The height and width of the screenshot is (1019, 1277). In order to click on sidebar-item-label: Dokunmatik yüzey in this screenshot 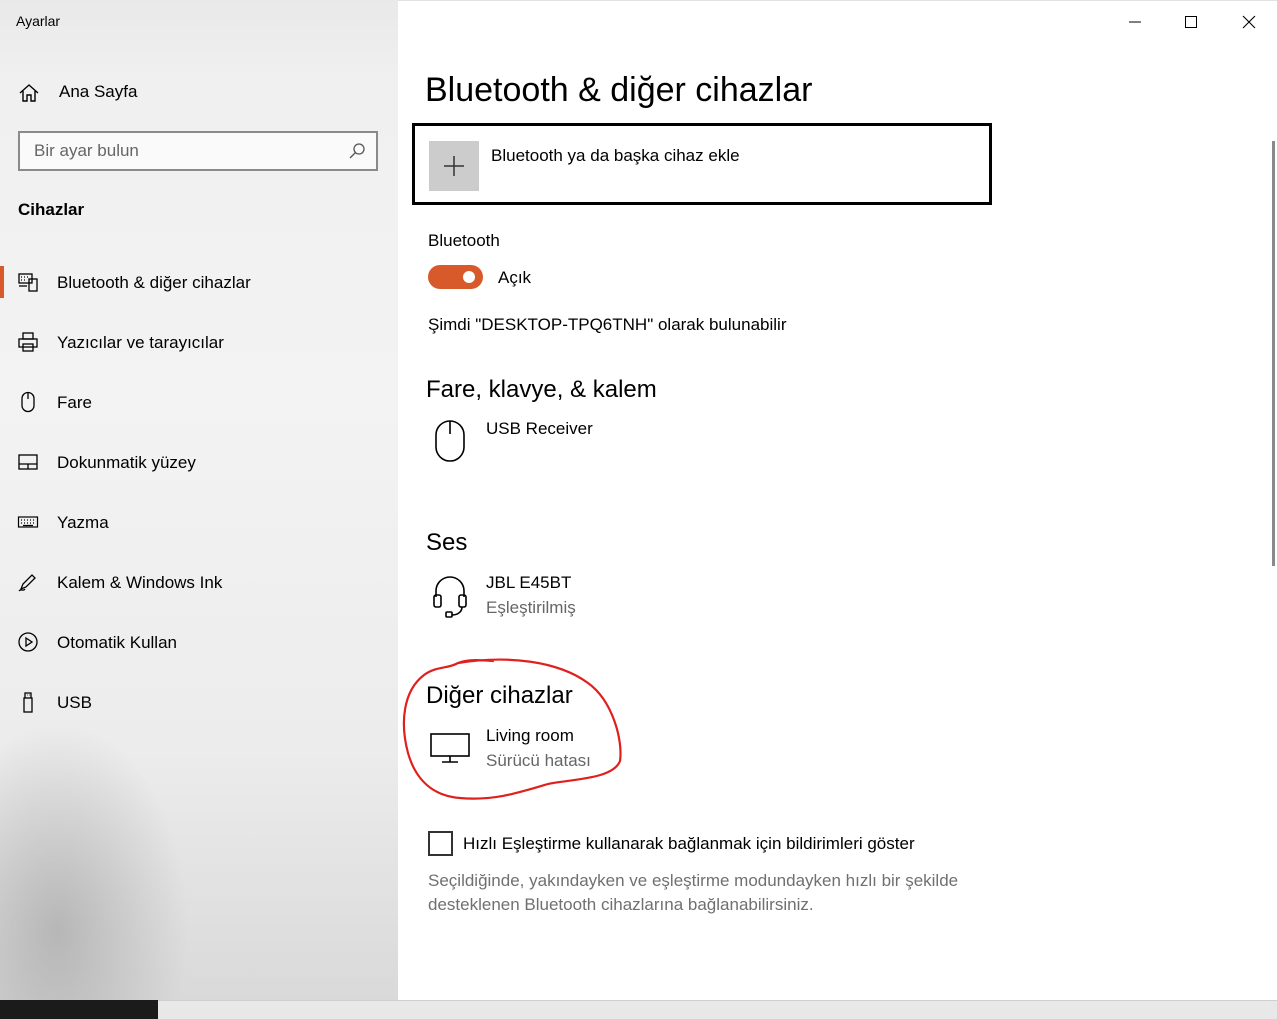, I will do `click(126, 462)`.